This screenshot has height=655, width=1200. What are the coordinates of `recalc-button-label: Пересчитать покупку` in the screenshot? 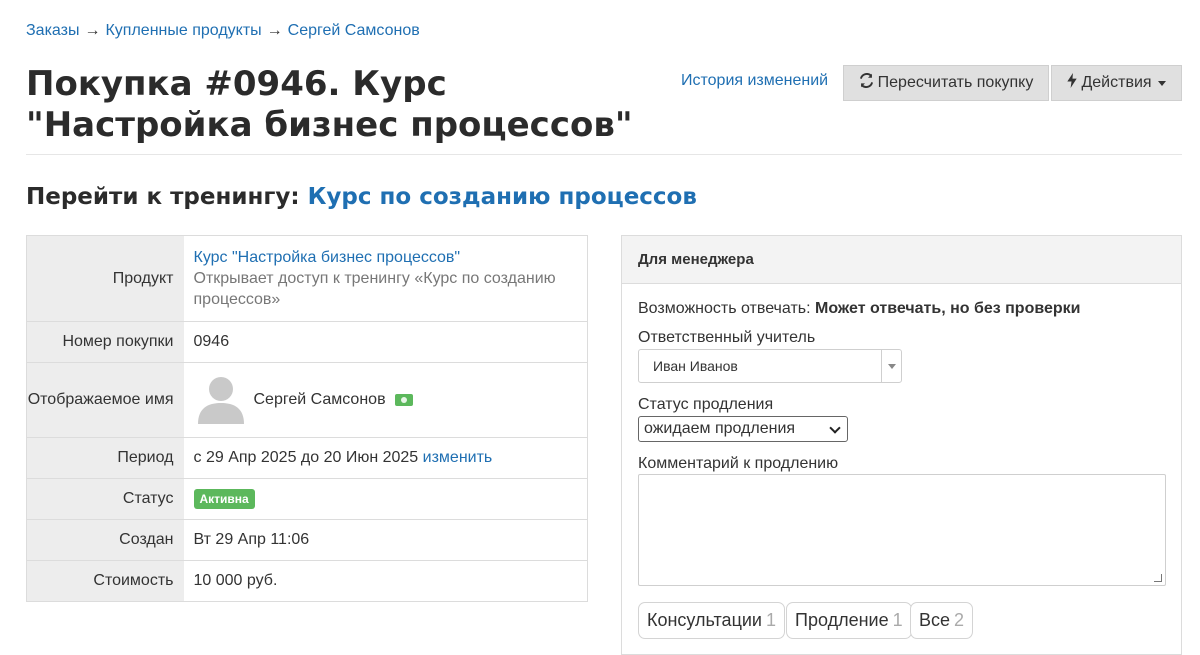 It's located at (955, 82).